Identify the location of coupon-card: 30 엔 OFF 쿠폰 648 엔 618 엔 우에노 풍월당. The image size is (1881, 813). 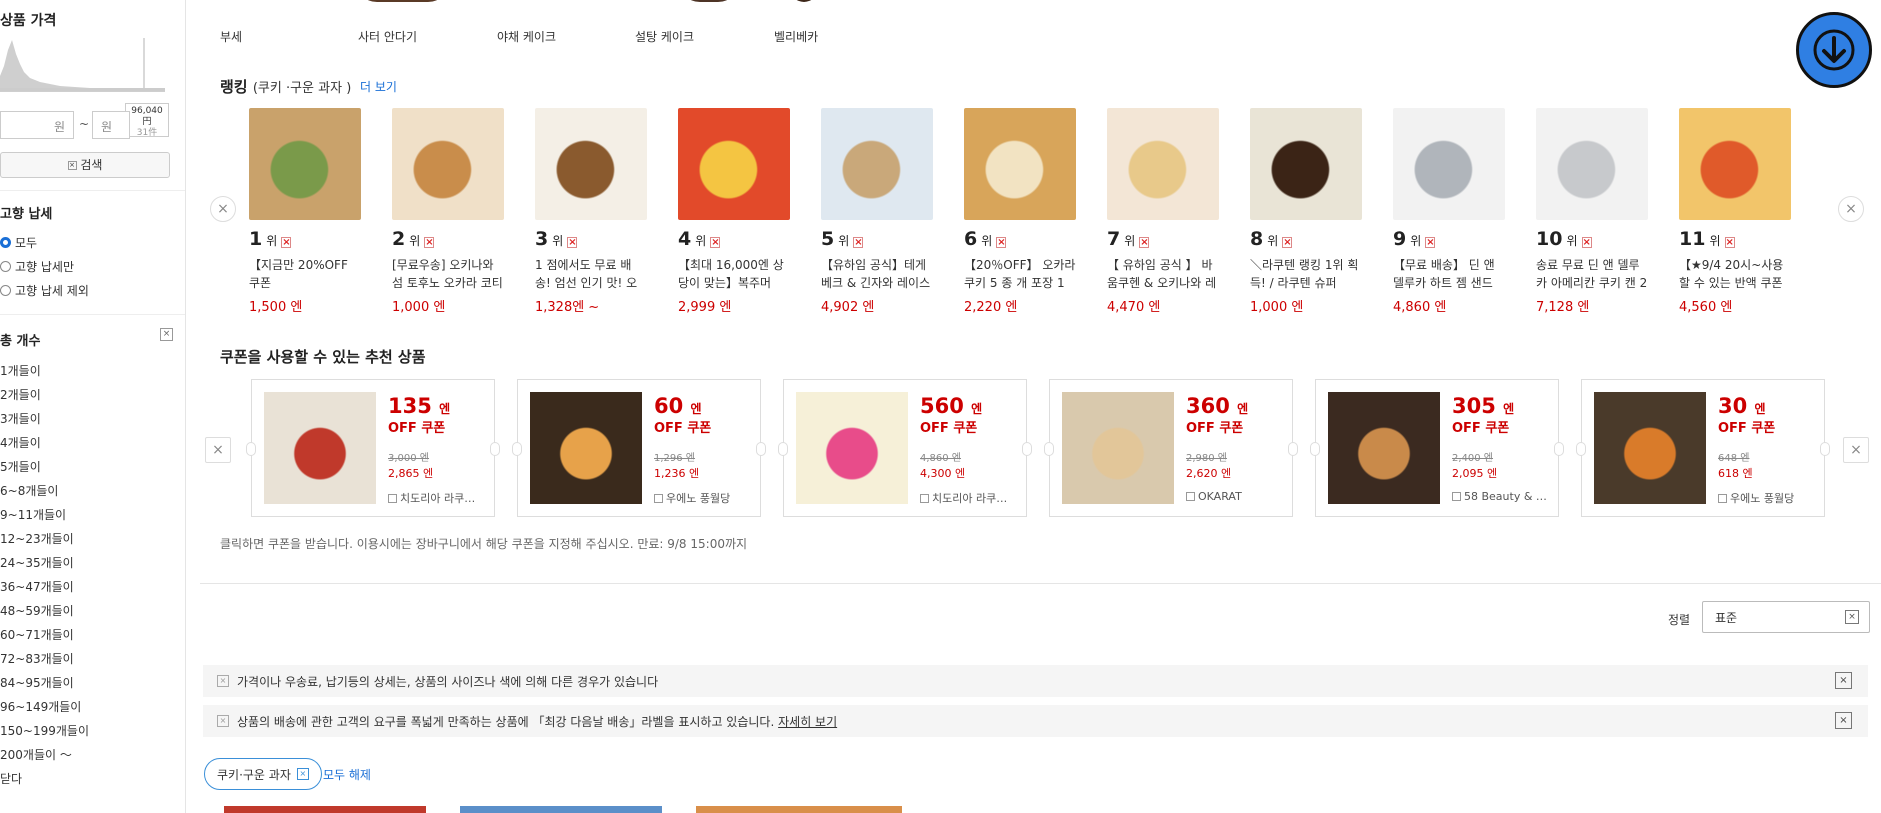
(1703, 448).